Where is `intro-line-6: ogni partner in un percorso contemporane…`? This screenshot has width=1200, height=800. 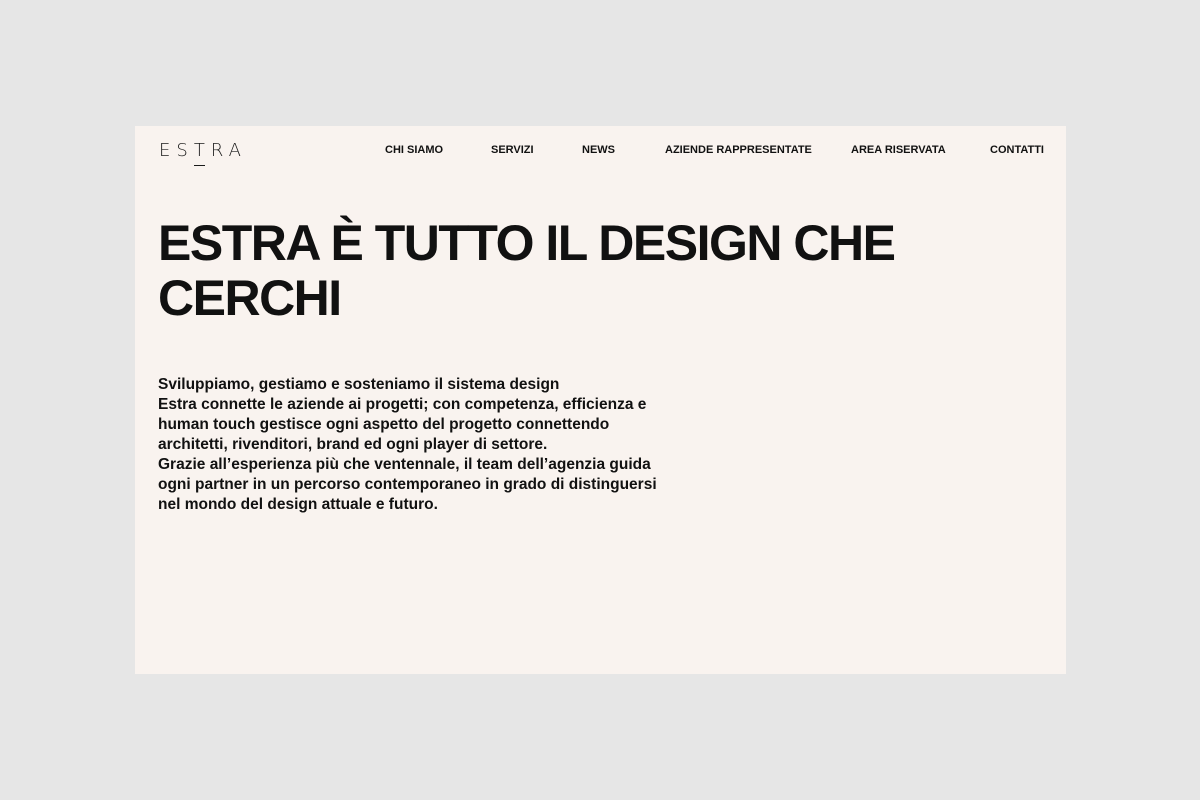 intro-line-6: ogni partner in un percorso contemporane… is located at coordinates (407, 484).